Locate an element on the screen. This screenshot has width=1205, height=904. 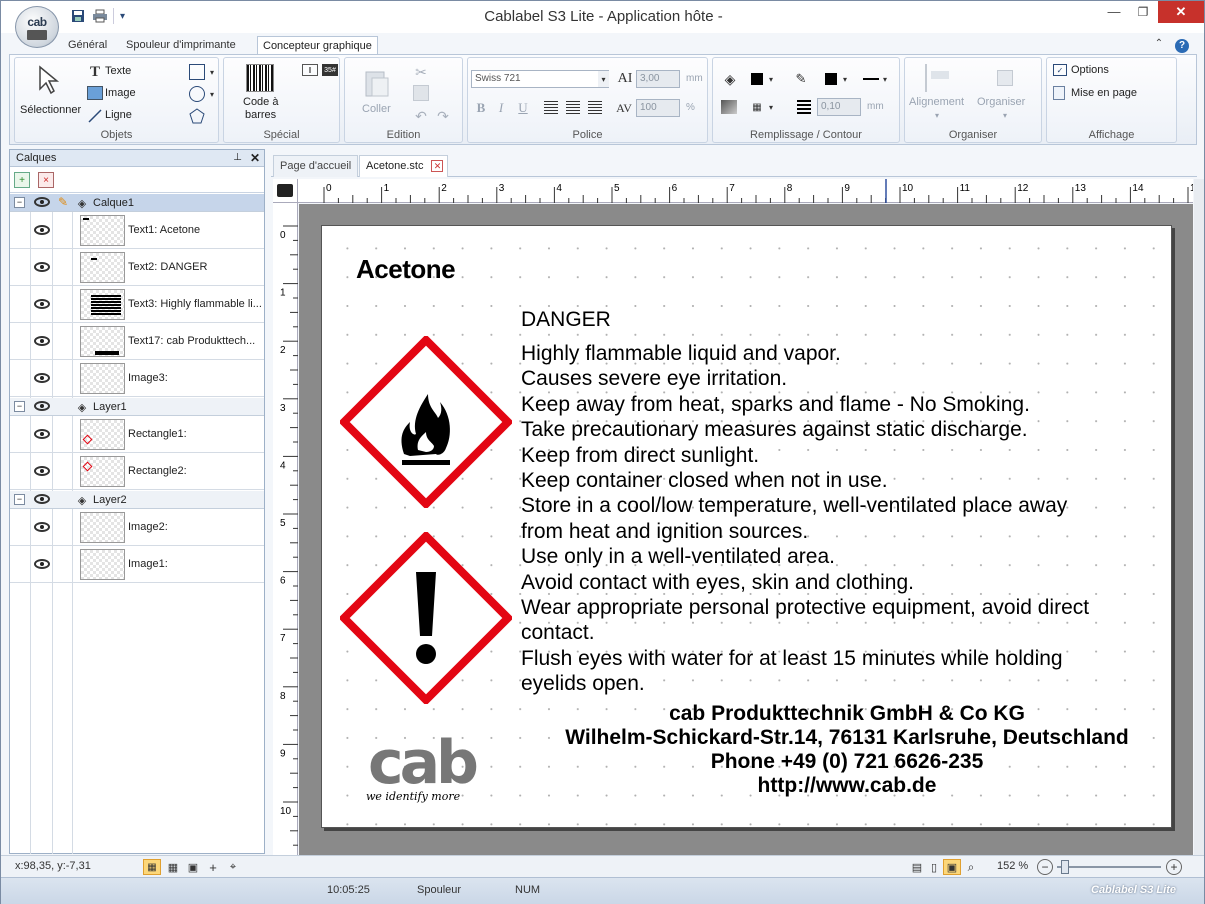
single-page-icon: ▯ is located at coordinates (934, 867).